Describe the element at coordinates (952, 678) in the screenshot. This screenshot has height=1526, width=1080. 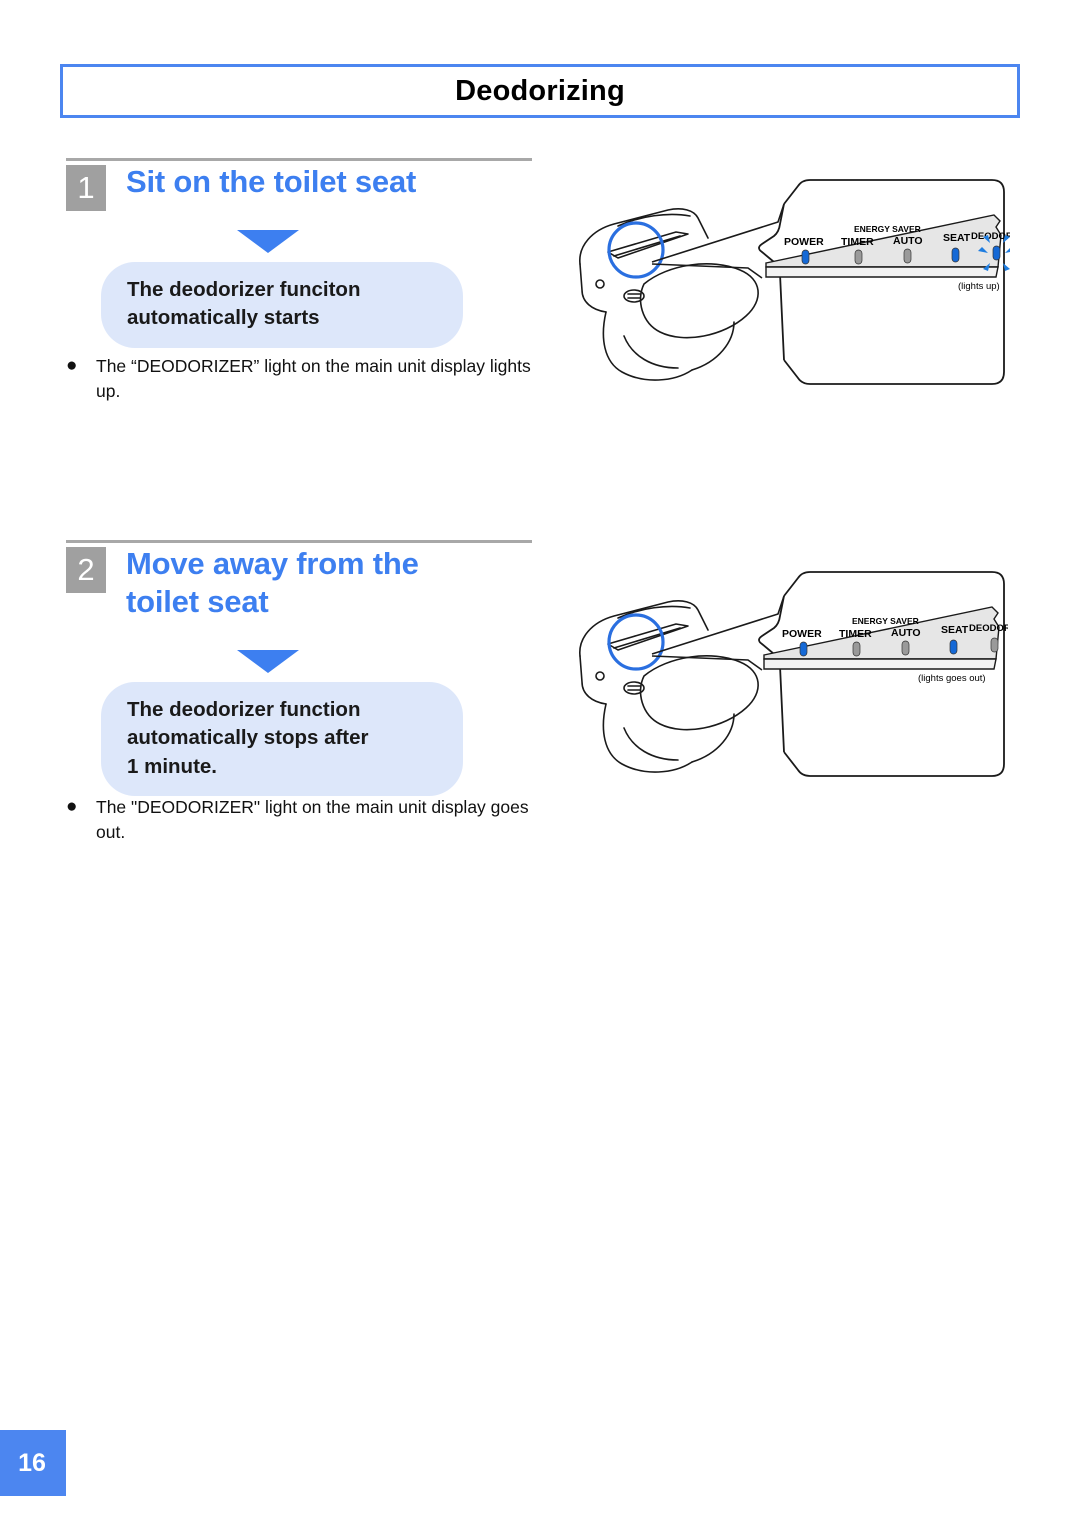
I see `step-2-panel-caption: (lights goes out)` at that location.